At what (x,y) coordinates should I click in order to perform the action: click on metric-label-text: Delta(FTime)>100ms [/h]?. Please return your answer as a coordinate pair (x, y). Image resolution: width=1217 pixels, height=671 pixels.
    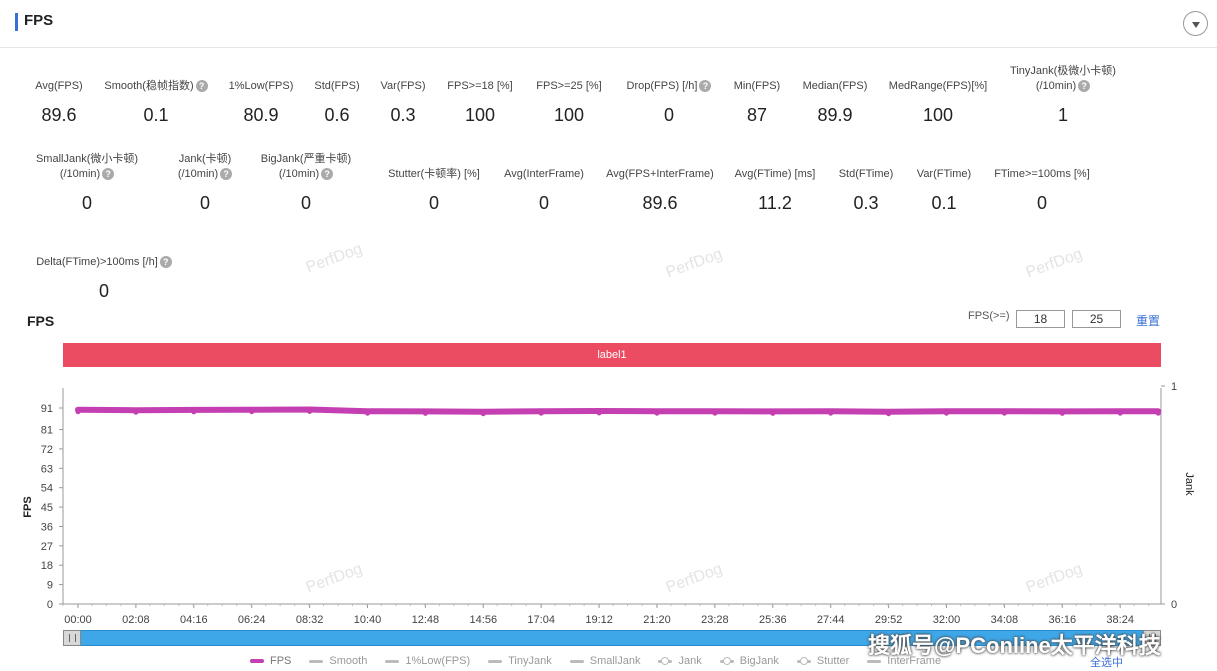
    Looking at the image, I should click on (104, 262).